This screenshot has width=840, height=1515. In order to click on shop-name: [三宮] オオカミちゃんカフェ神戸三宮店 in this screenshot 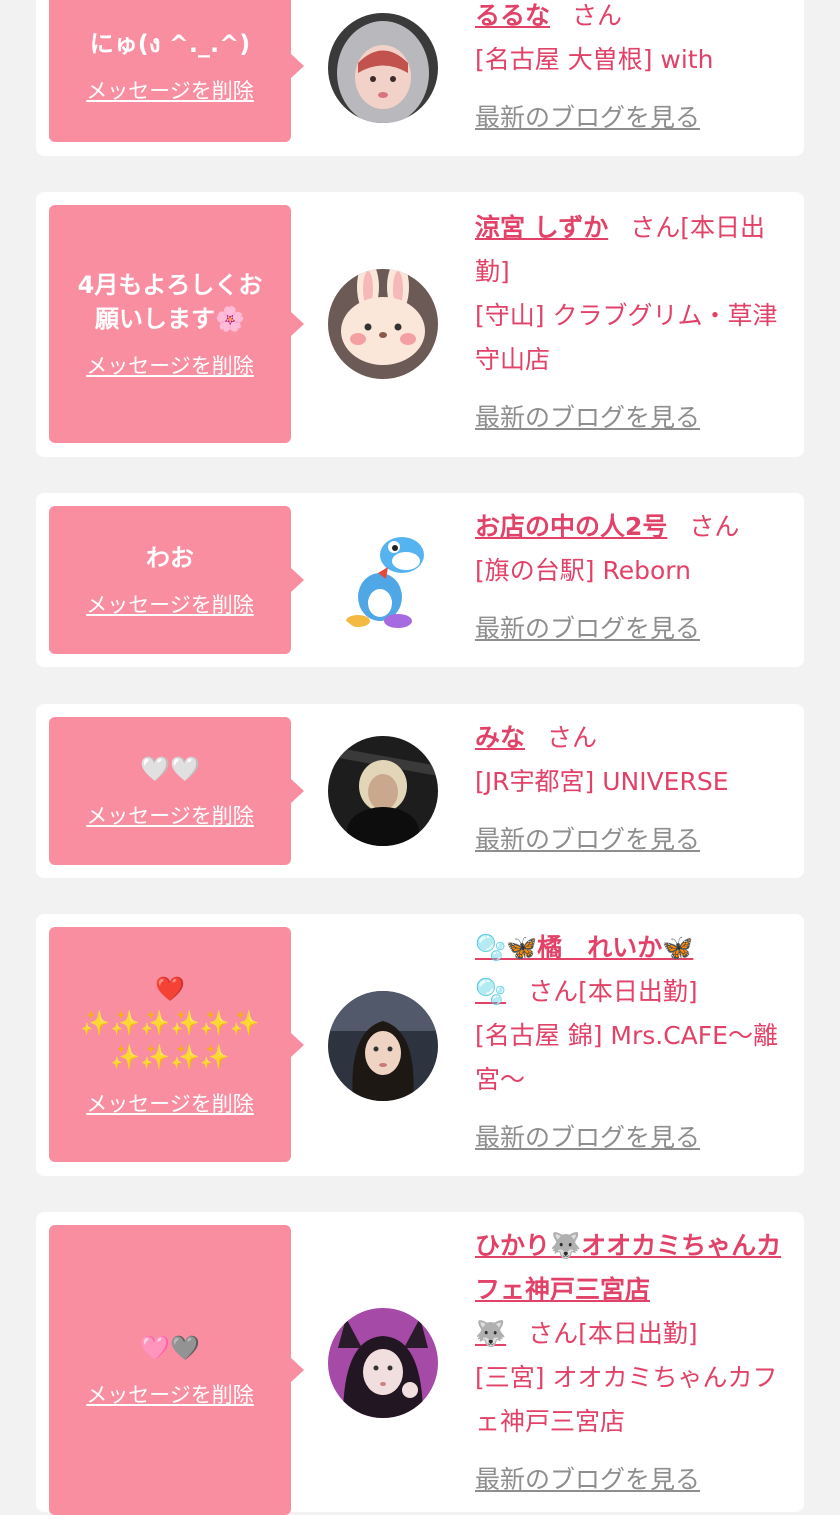, I will do `click(626, 1399)`.